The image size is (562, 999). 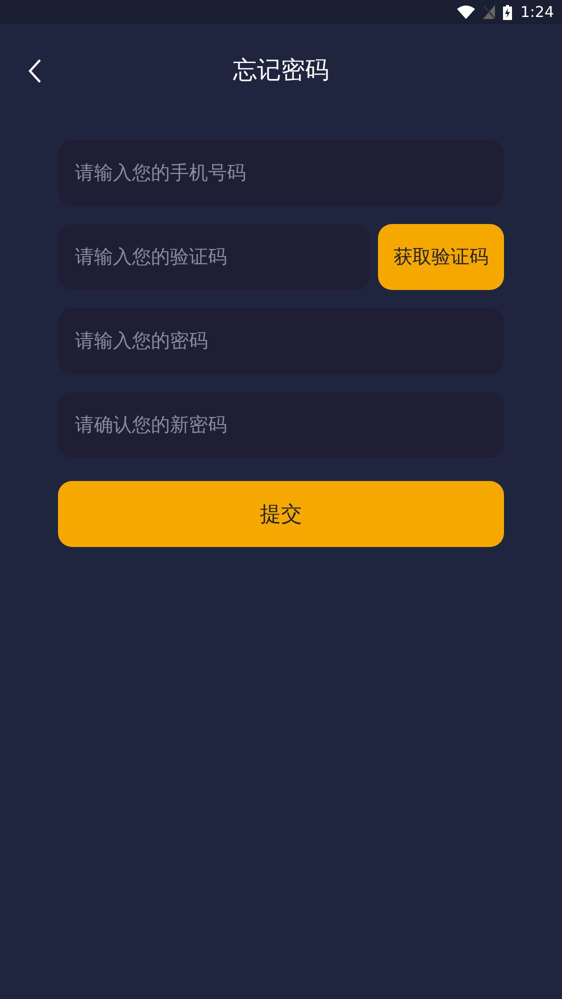 I want to click on input-field: 请输入您的验证码, so click(x=214, y=257).